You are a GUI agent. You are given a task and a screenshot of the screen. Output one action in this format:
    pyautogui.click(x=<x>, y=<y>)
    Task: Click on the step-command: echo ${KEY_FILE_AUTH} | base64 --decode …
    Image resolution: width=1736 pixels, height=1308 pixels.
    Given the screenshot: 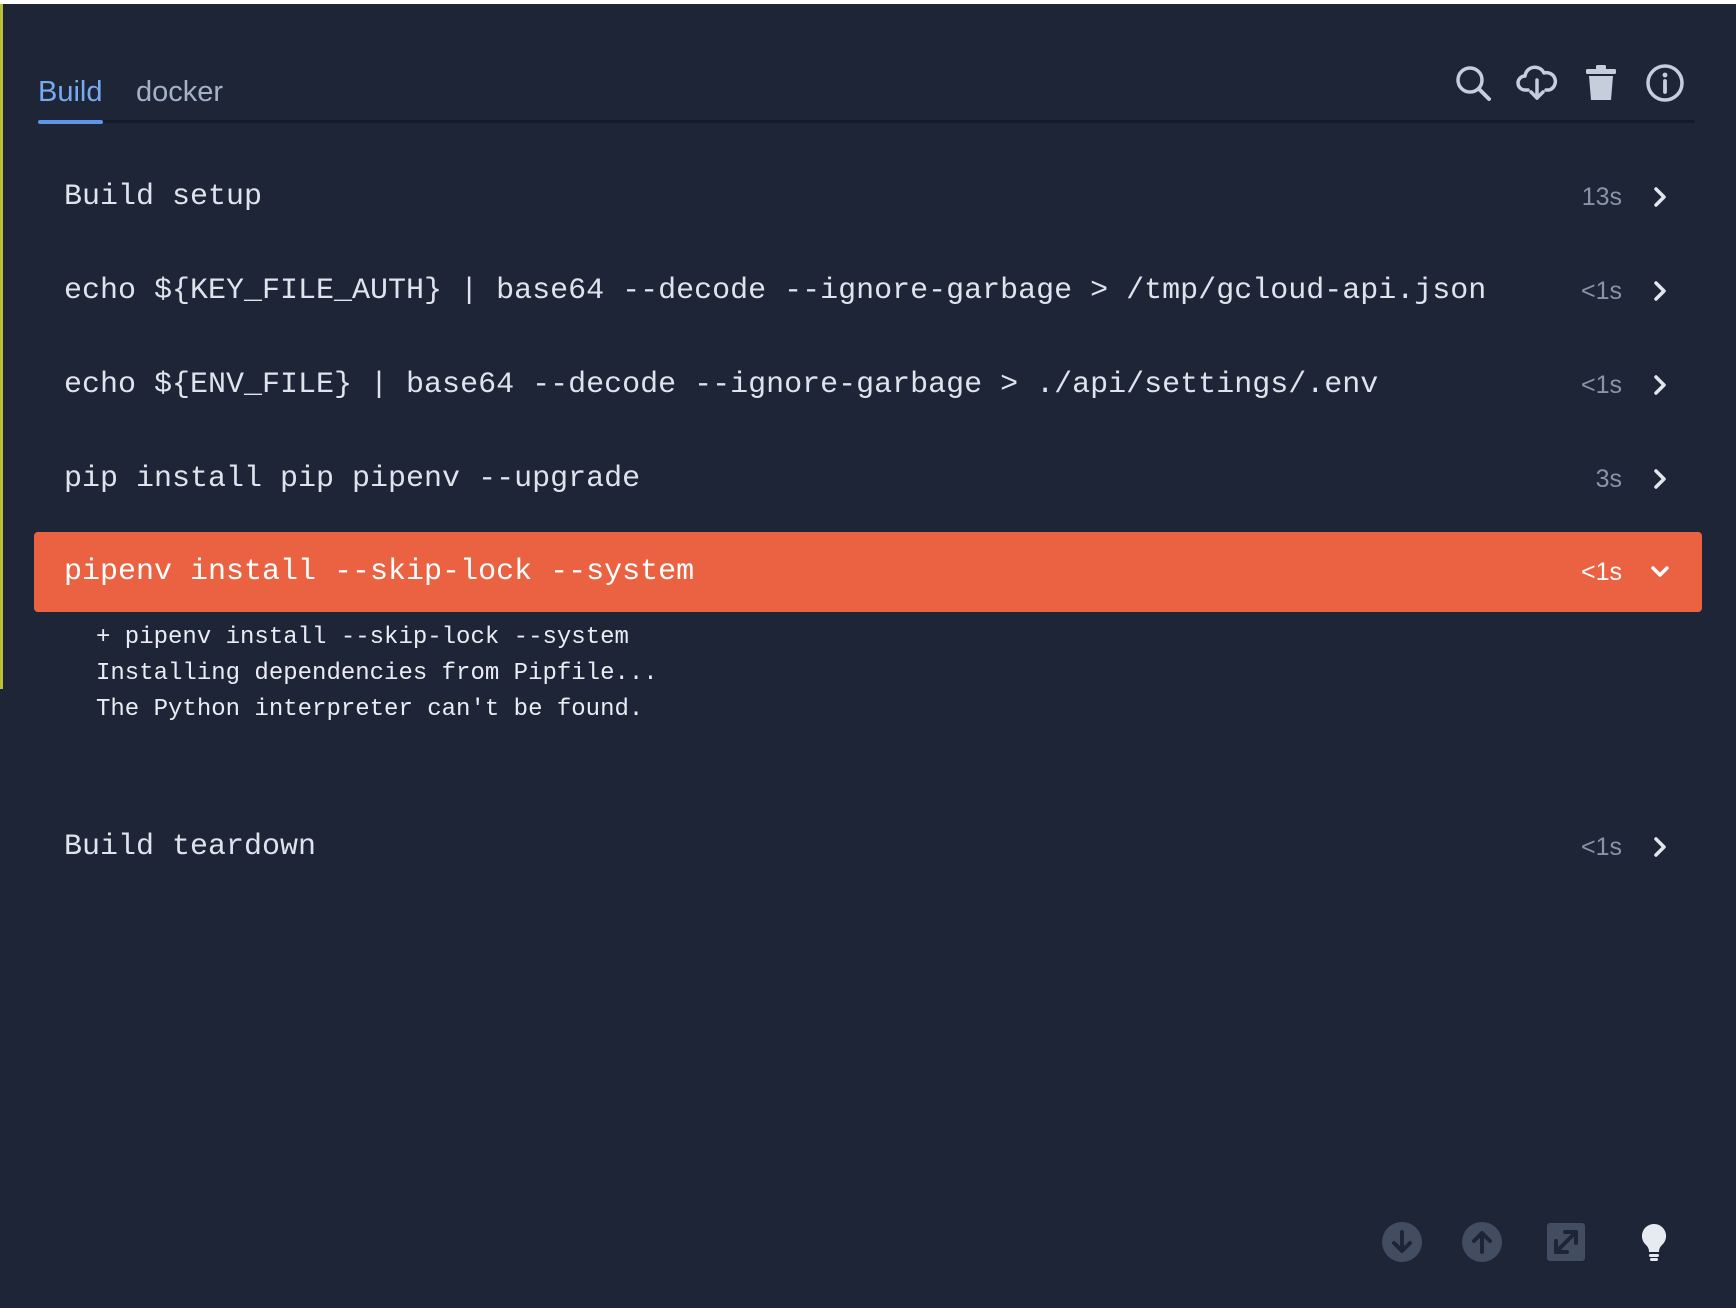 What is the action you would take?
    pyautogui.click(x=775, y=291)
    